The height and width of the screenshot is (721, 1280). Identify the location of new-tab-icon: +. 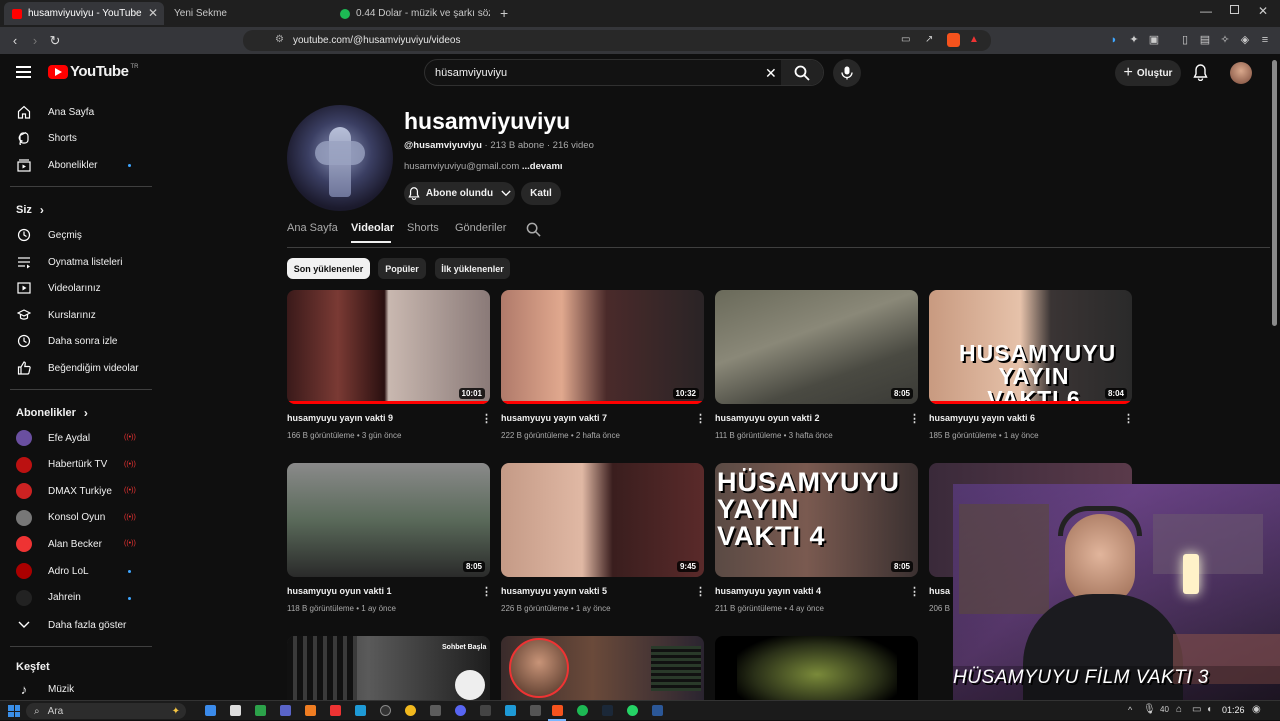
(504, 13).